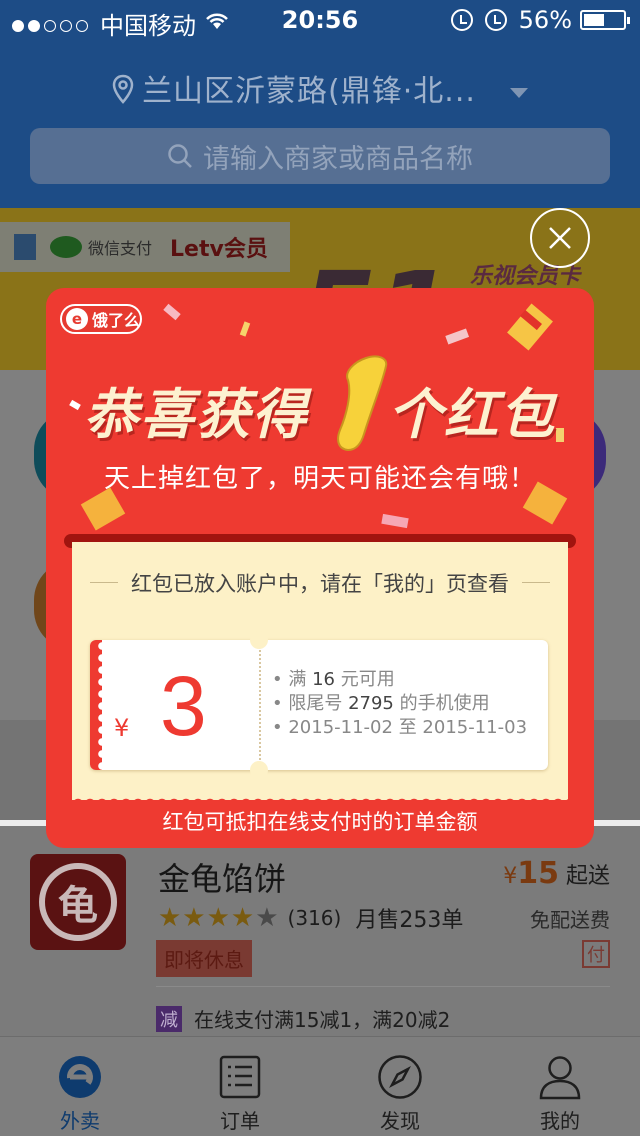  Describe the element at coordinates (183, 706) in the screenshot. I see `coupon-amount: 3` at that location.